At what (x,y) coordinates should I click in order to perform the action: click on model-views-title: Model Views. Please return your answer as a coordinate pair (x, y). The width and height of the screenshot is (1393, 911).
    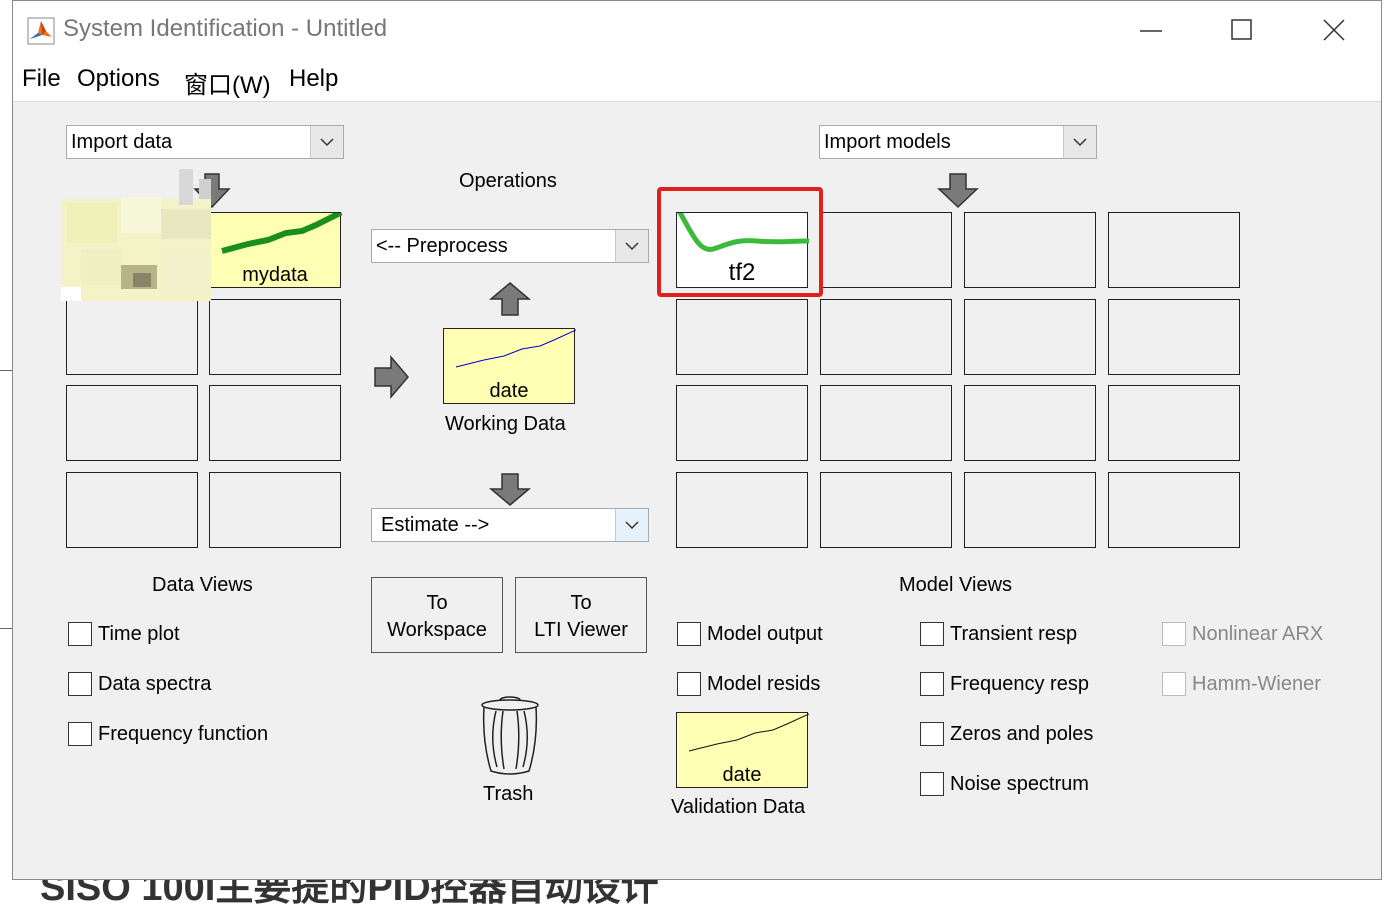
    Looking at the image, I should click on (956, 585).